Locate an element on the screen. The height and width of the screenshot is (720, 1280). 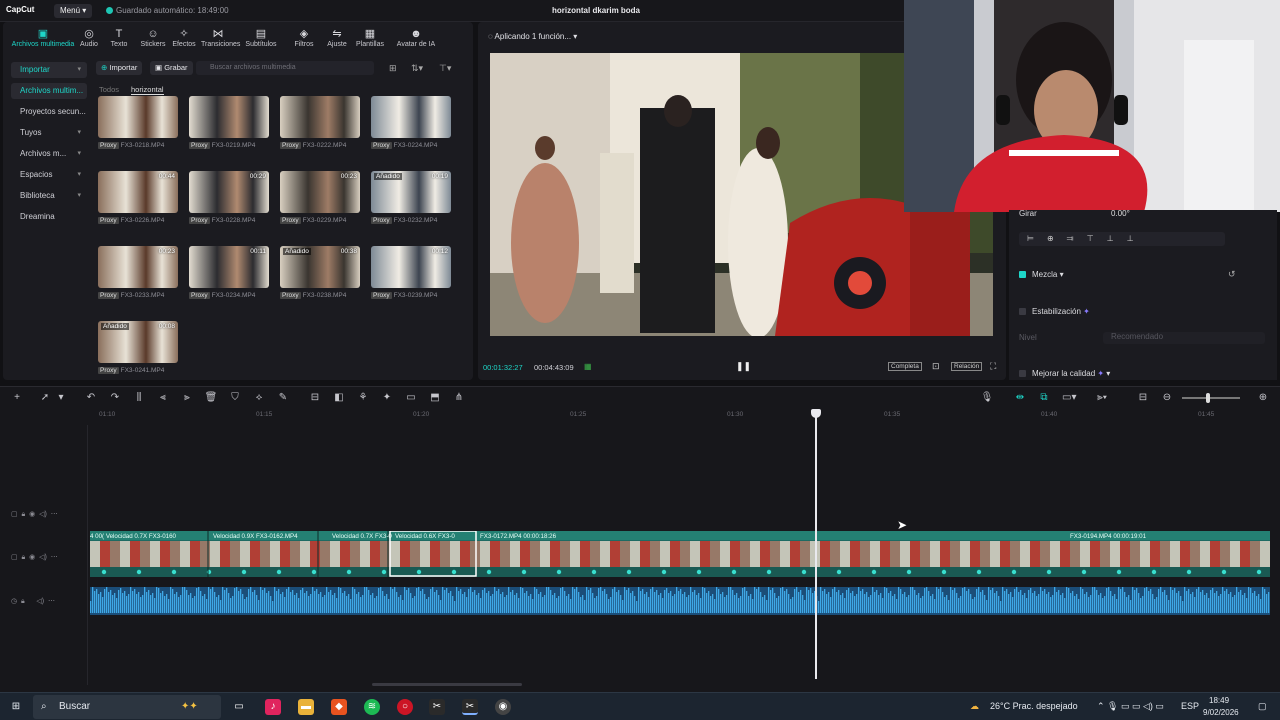
zoom-out-icon: ⊖ is located at coordinates (1167, 397).